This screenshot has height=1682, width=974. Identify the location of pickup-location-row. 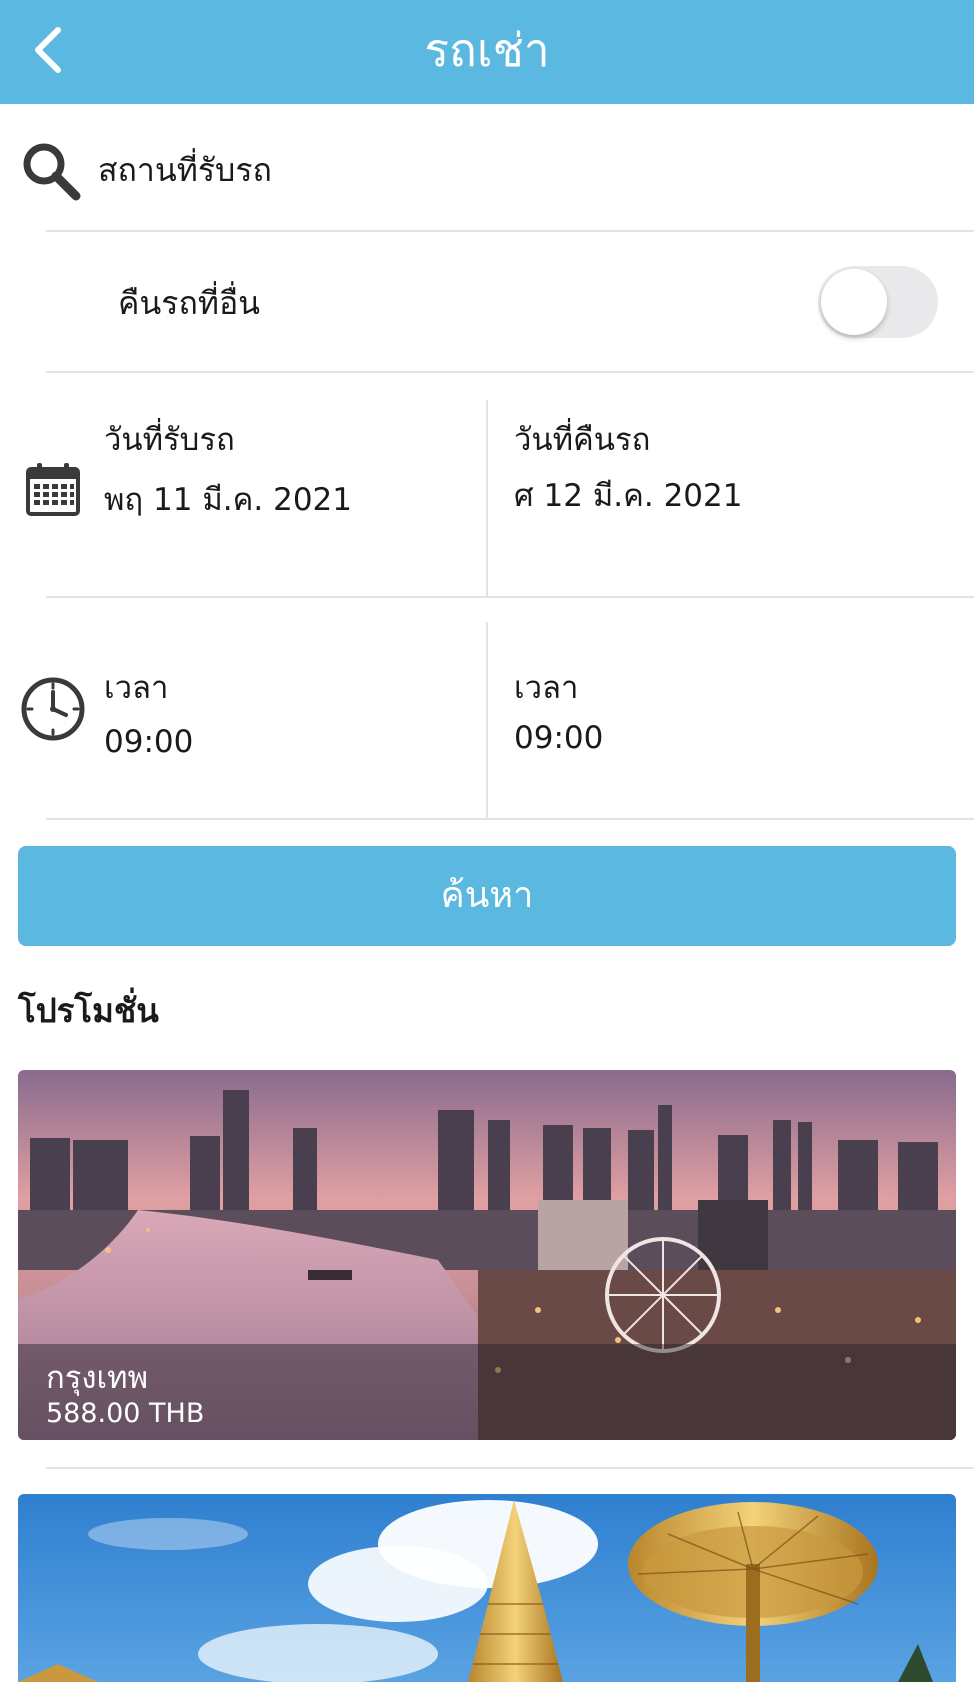
(487, 168).